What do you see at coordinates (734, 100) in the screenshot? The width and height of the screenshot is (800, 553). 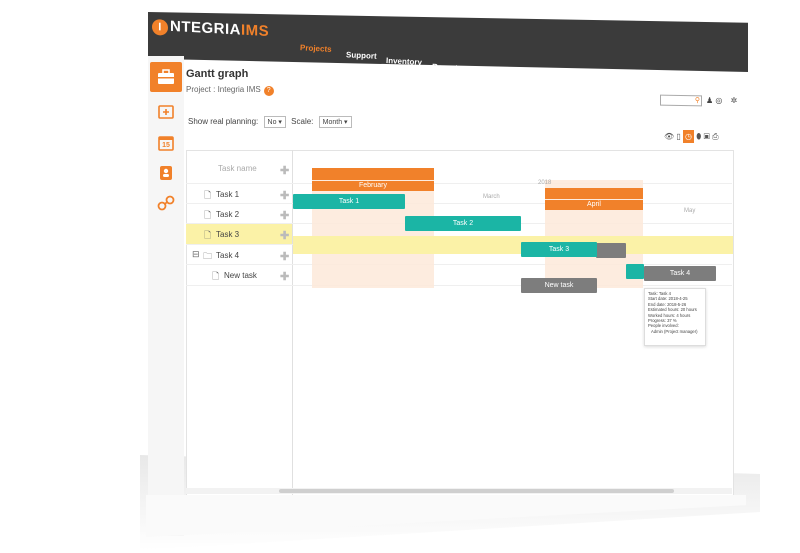 I see `gear-icon: ✲` at bounding box center [734, 100].